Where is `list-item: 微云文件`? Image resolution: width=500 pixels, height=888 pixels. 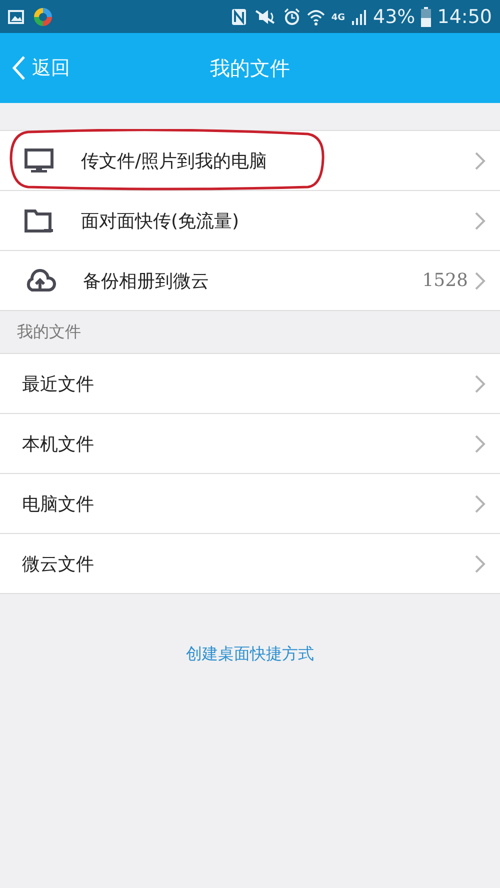
list-item: 微云文件 is located at coordinates (250, 564).